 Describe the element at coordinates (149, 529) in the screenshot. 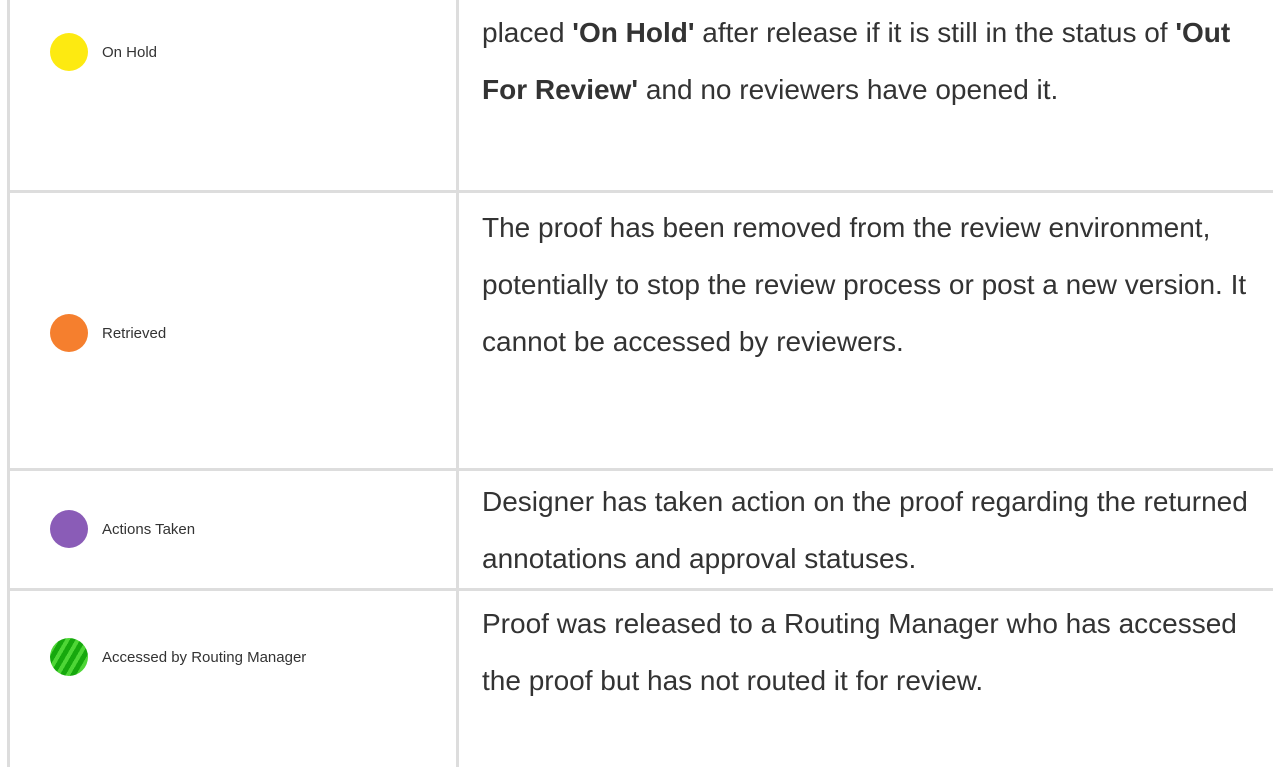

I see `status-label: Actions Taken` at that location.